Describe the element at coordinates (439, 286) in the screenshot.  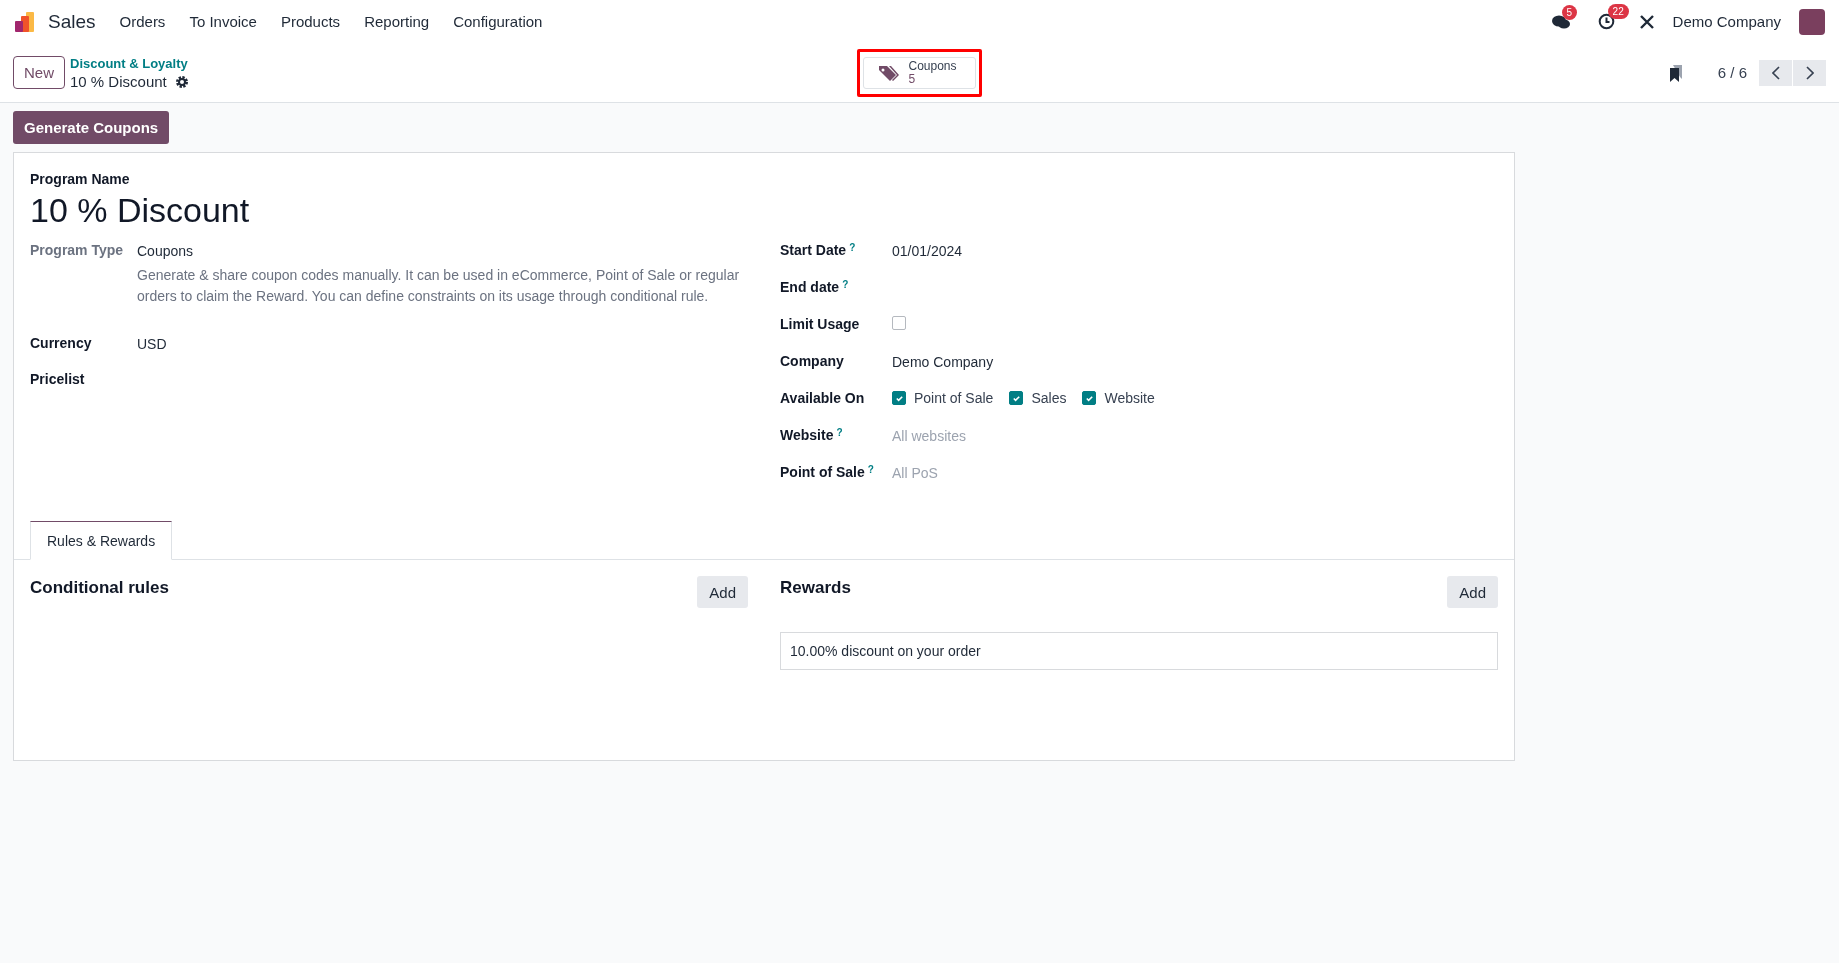
I see `program-type-description: Generate & share coupon codes manually. It can be used in eCommerce, Point of Sale or regular orders to claim the Reward. You can define constraints on its usage through conditional rule.` at that location.